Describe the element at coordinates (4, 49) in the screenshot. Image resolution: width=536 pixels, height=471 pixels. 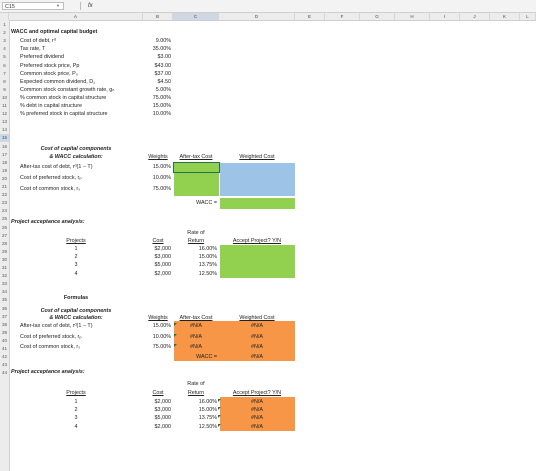
I see `row-header-4: 4` at that location.